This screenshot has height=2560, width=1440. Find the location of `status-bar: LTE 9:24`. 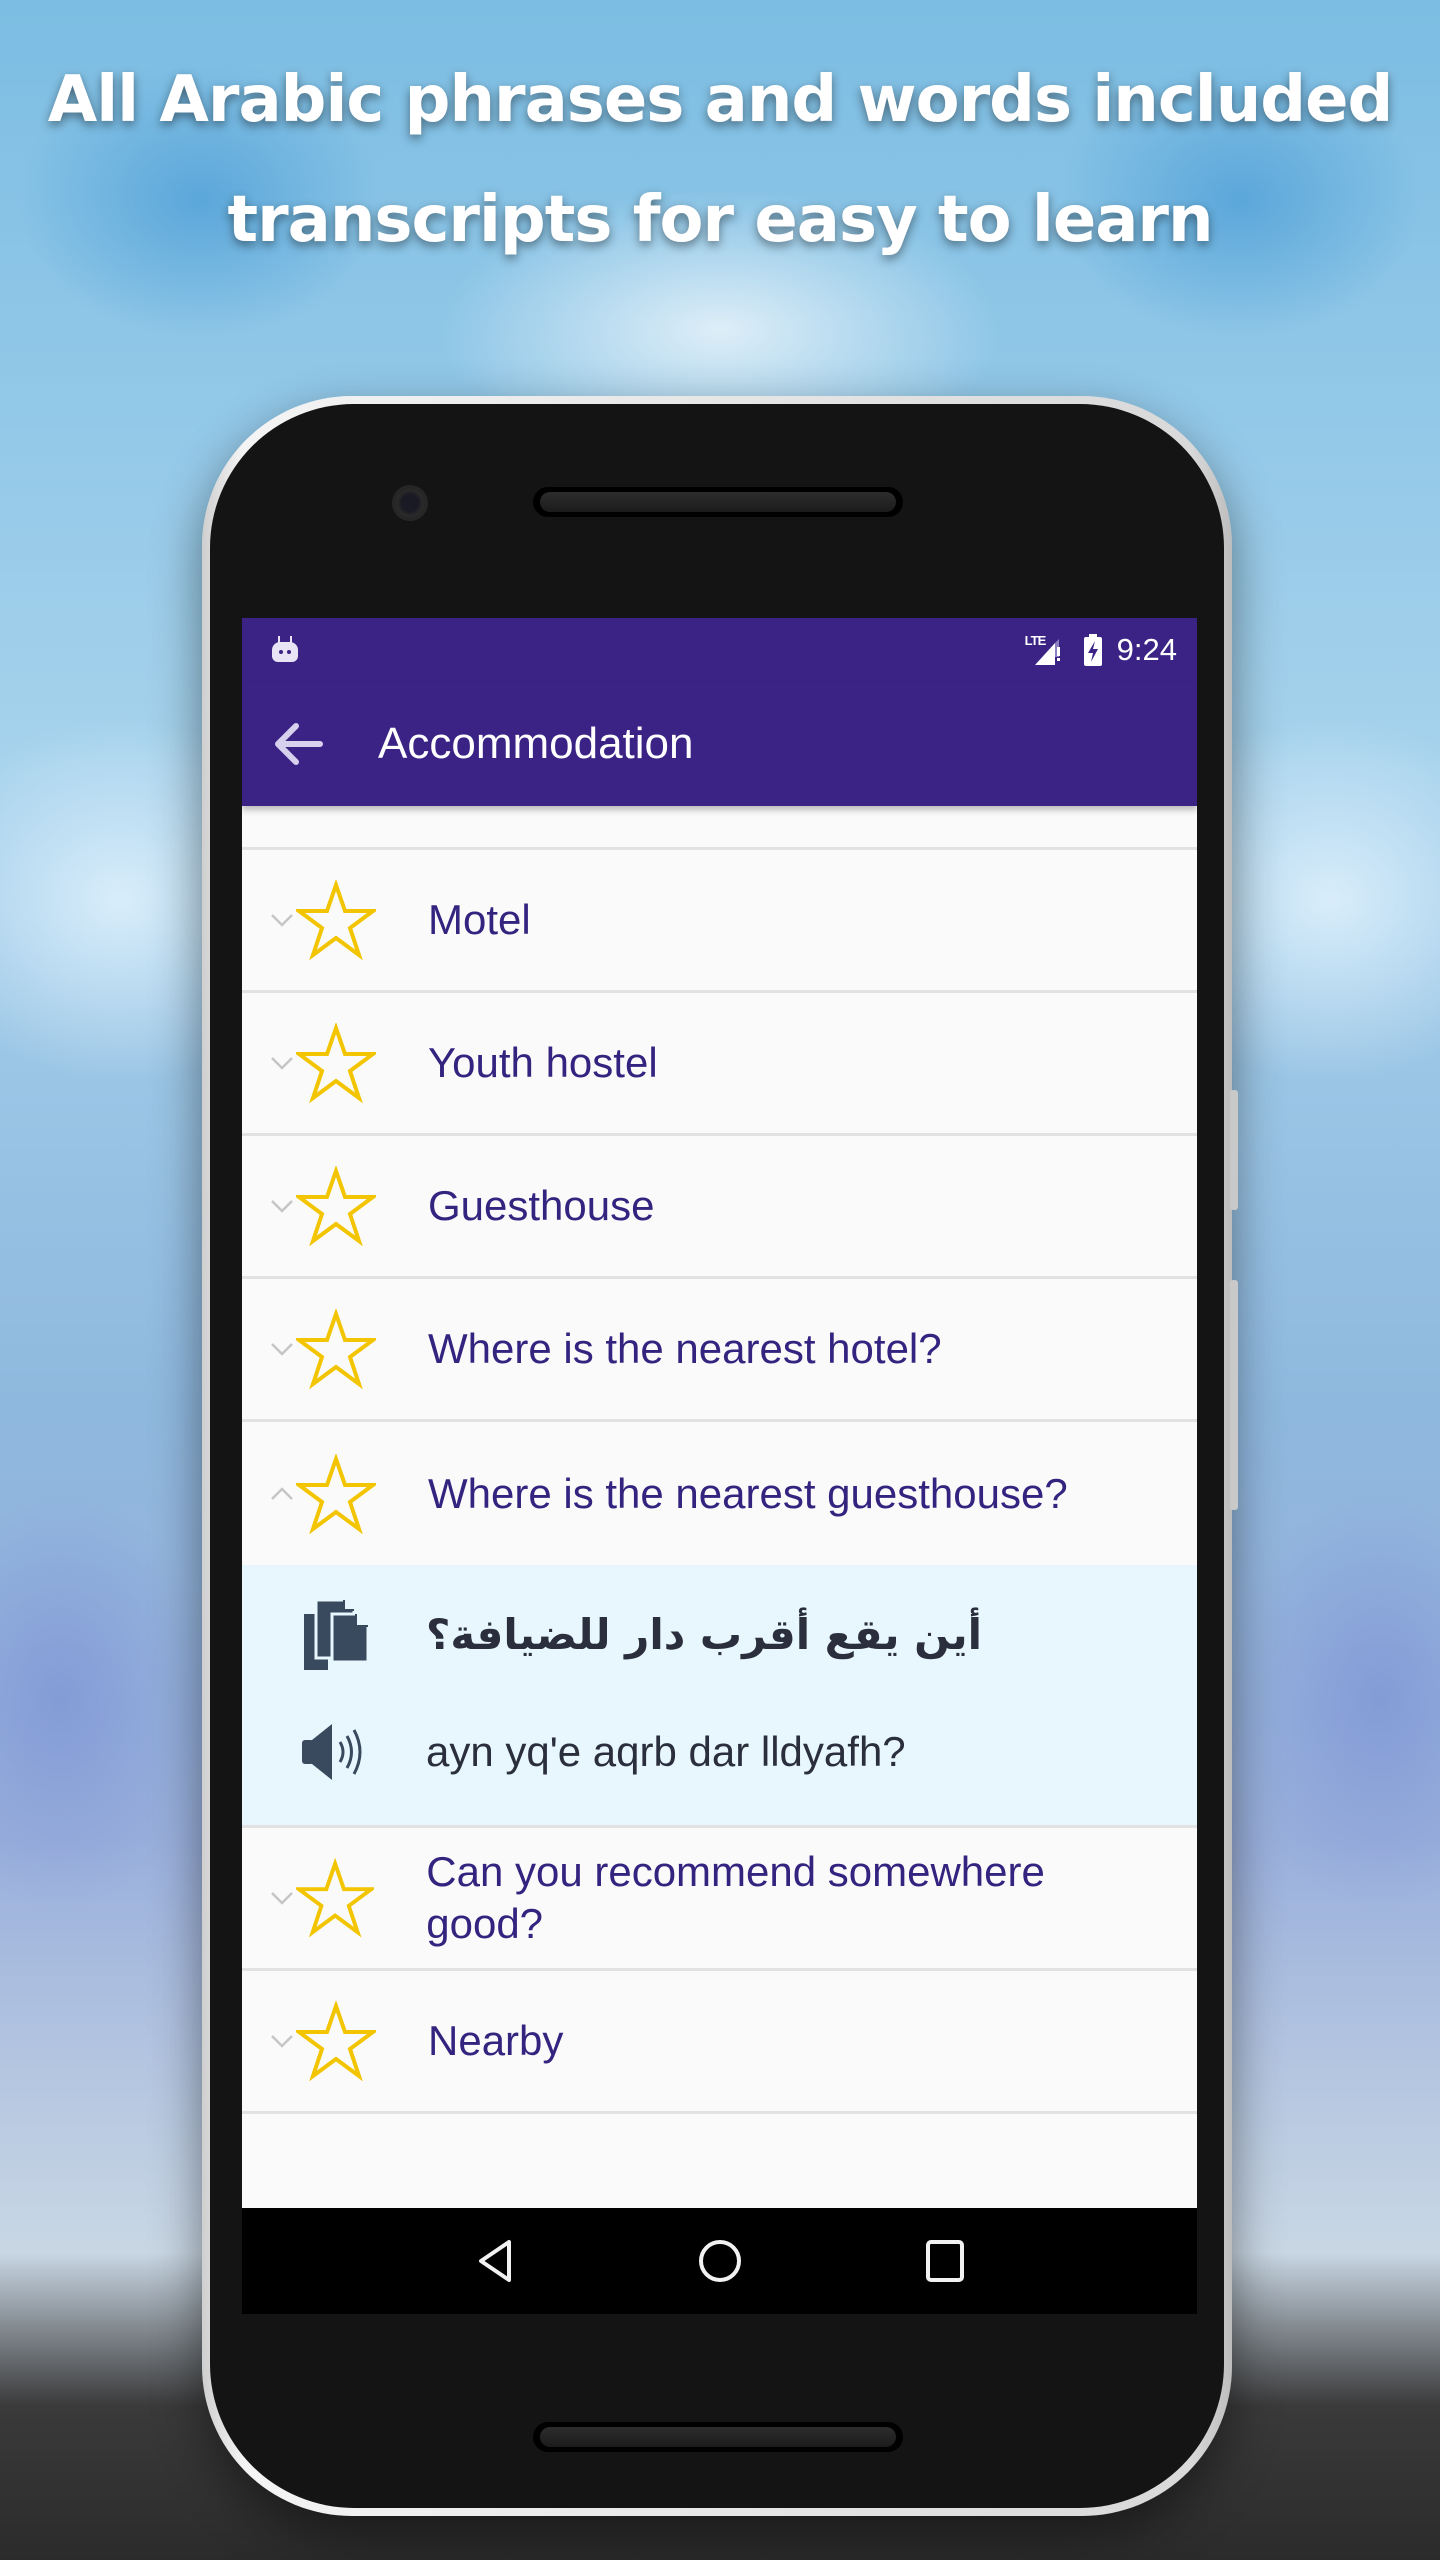

status-bar: LTE 9:24 is located at coordinates (719, 650).